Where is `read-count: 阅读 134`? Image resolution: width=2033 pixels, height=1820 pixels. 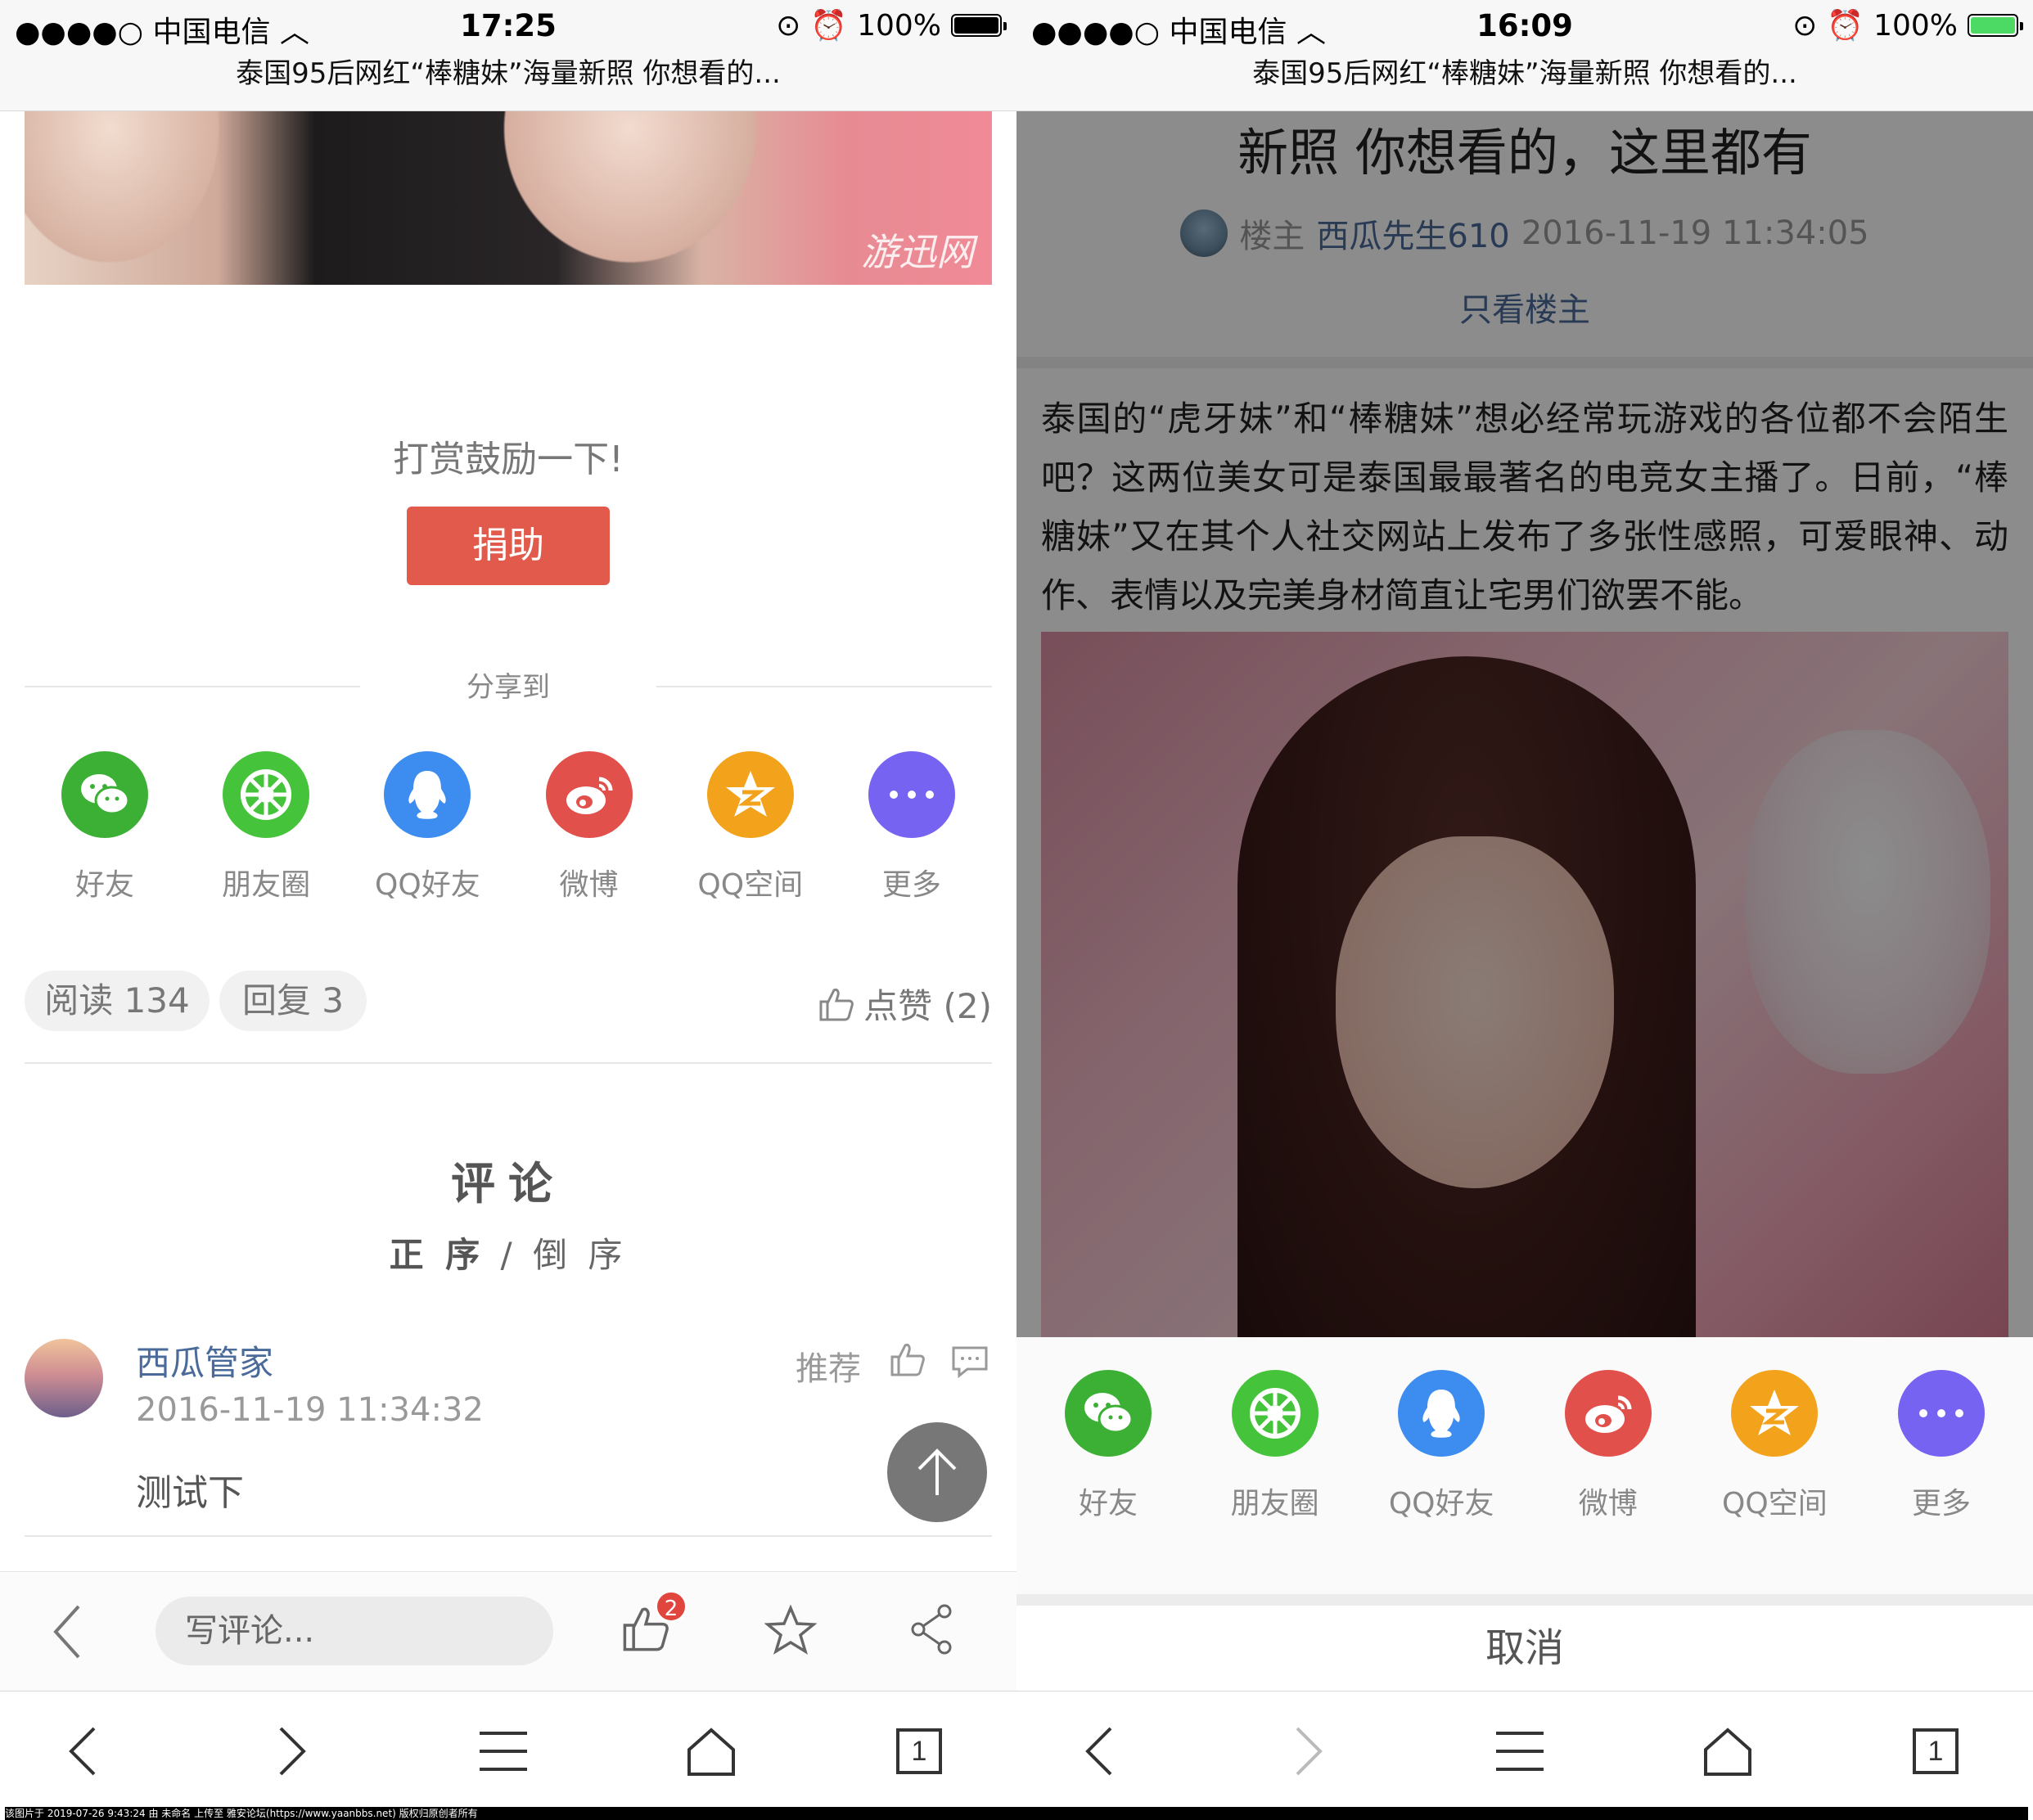
read-count: 阅读 134 is located at coordinates (117, 1001).